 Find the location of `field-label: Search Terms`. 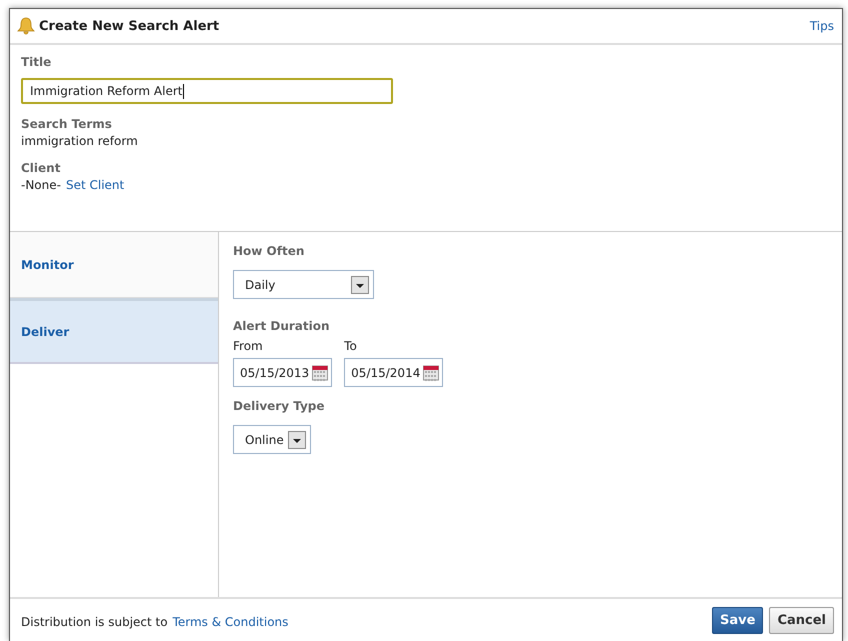

field-label: Search Terms is located at coordinates (66, 124).